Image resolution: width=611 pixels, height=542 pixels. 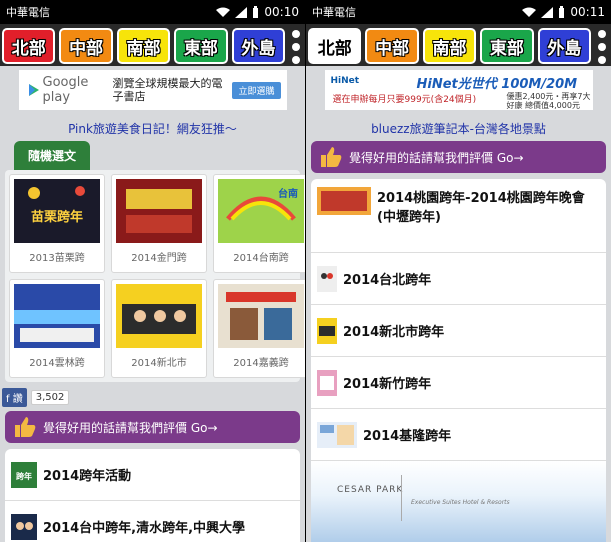 I want to click on list-item: 2014台北跨年, so click(x=458, y=279).